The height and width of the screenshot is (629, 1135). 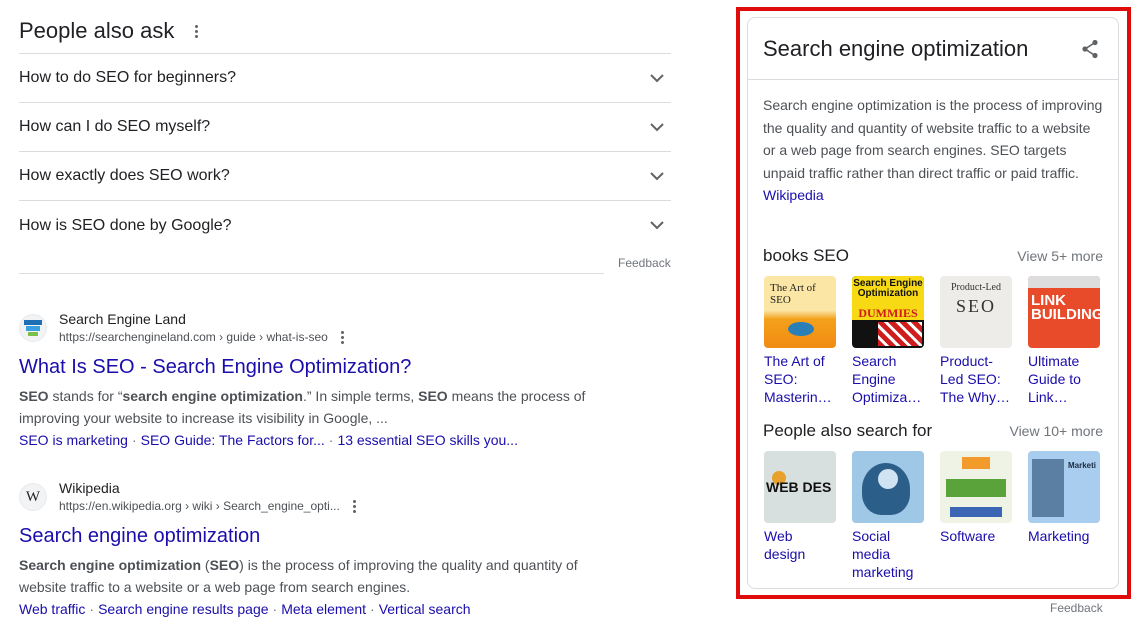 What do you see at coordinates (360, 396) in the screenshot?
I see `snippet-text: .” In simple terms,` at bounding box center [360, 396].